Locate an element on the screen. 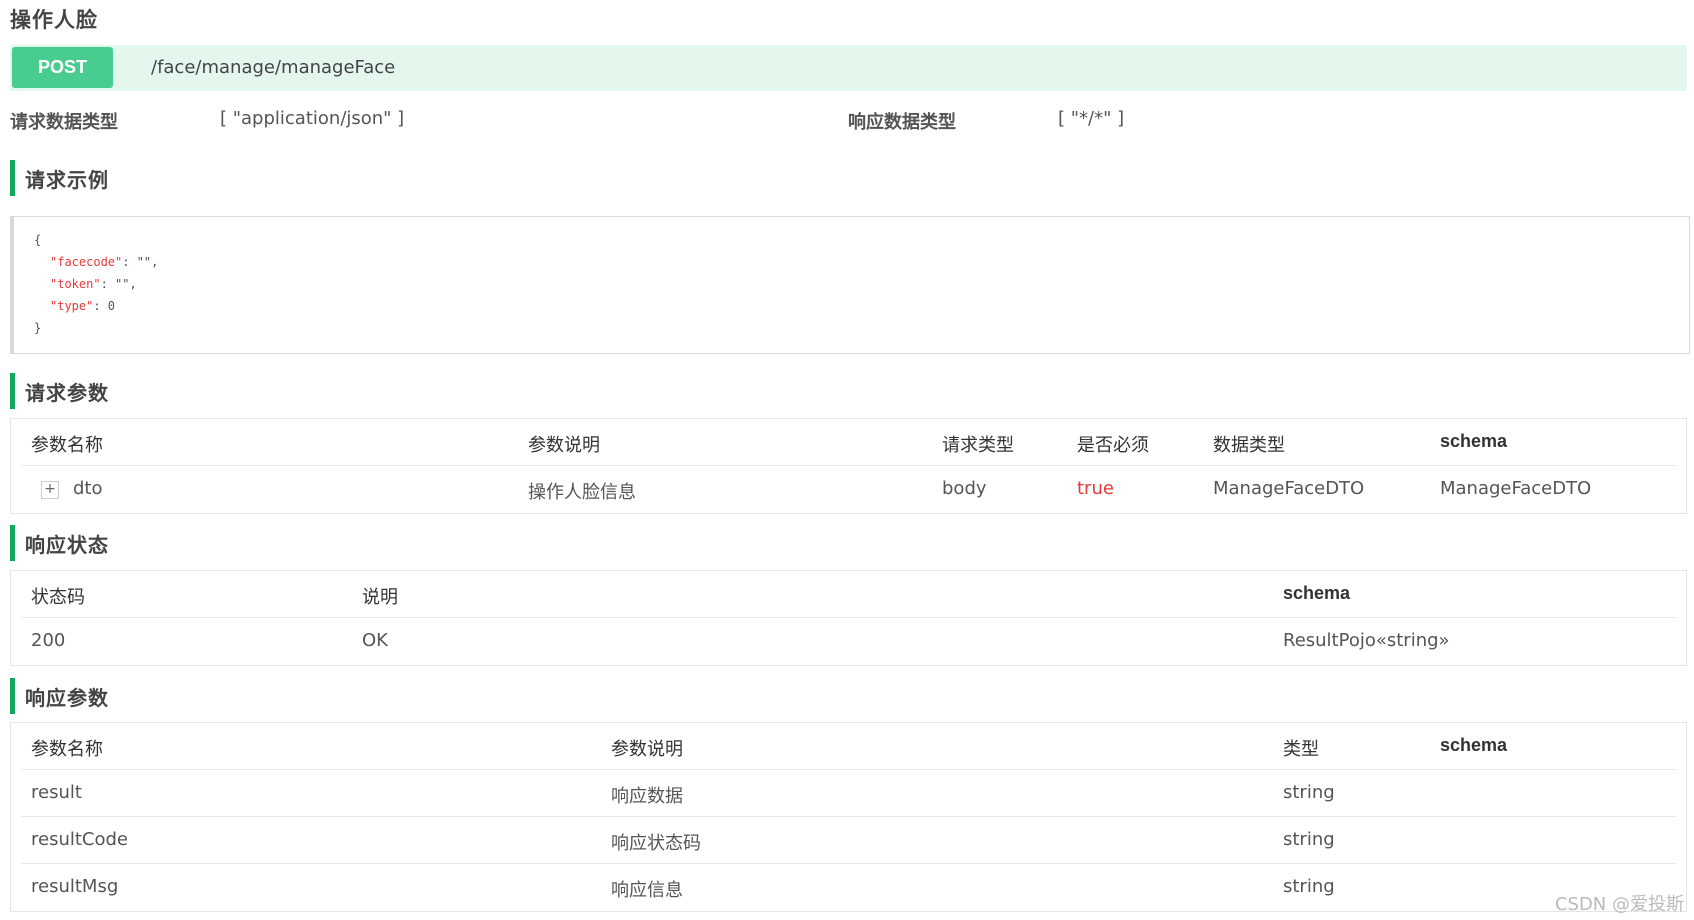  section-title: 响应状态 is located at coordinates (67, 545).